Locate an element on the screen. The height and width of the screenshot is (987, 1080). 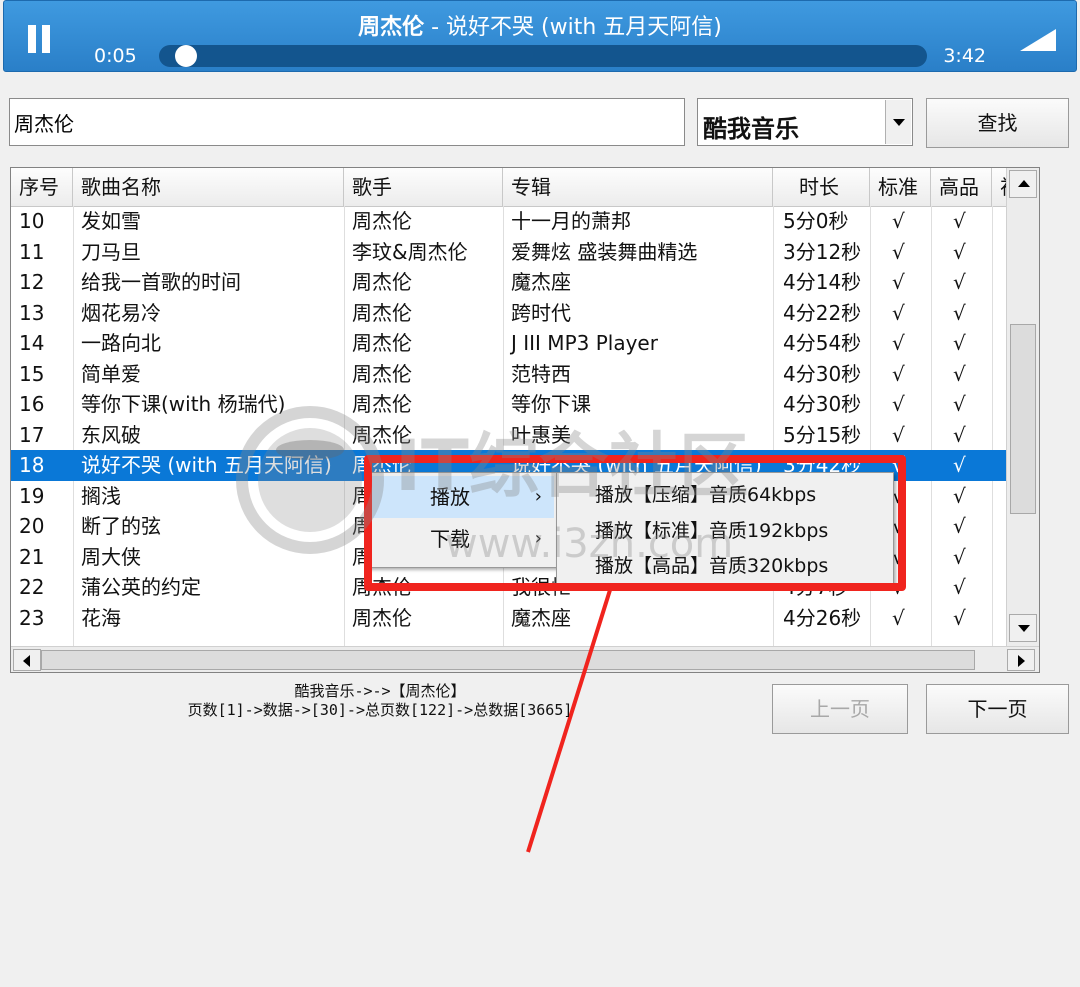
annotation-arrow is located at coordinates (569, 721).